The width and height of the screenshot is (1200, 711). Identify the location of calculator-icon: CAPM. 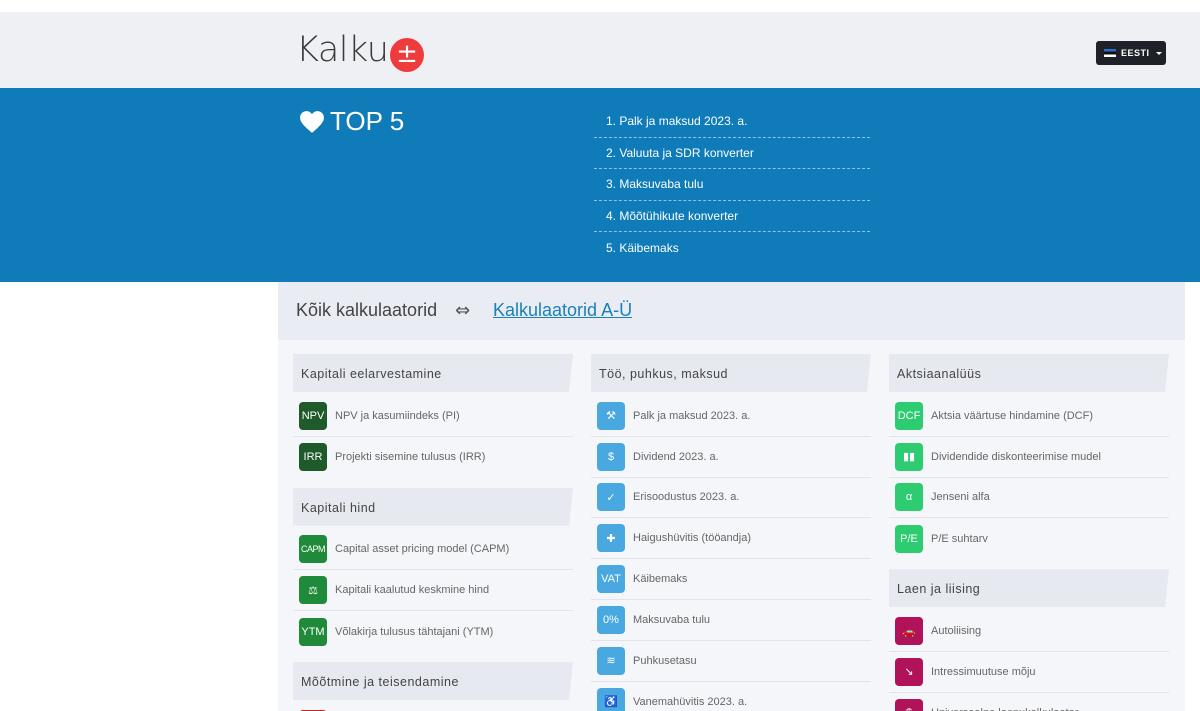
(313, 549).